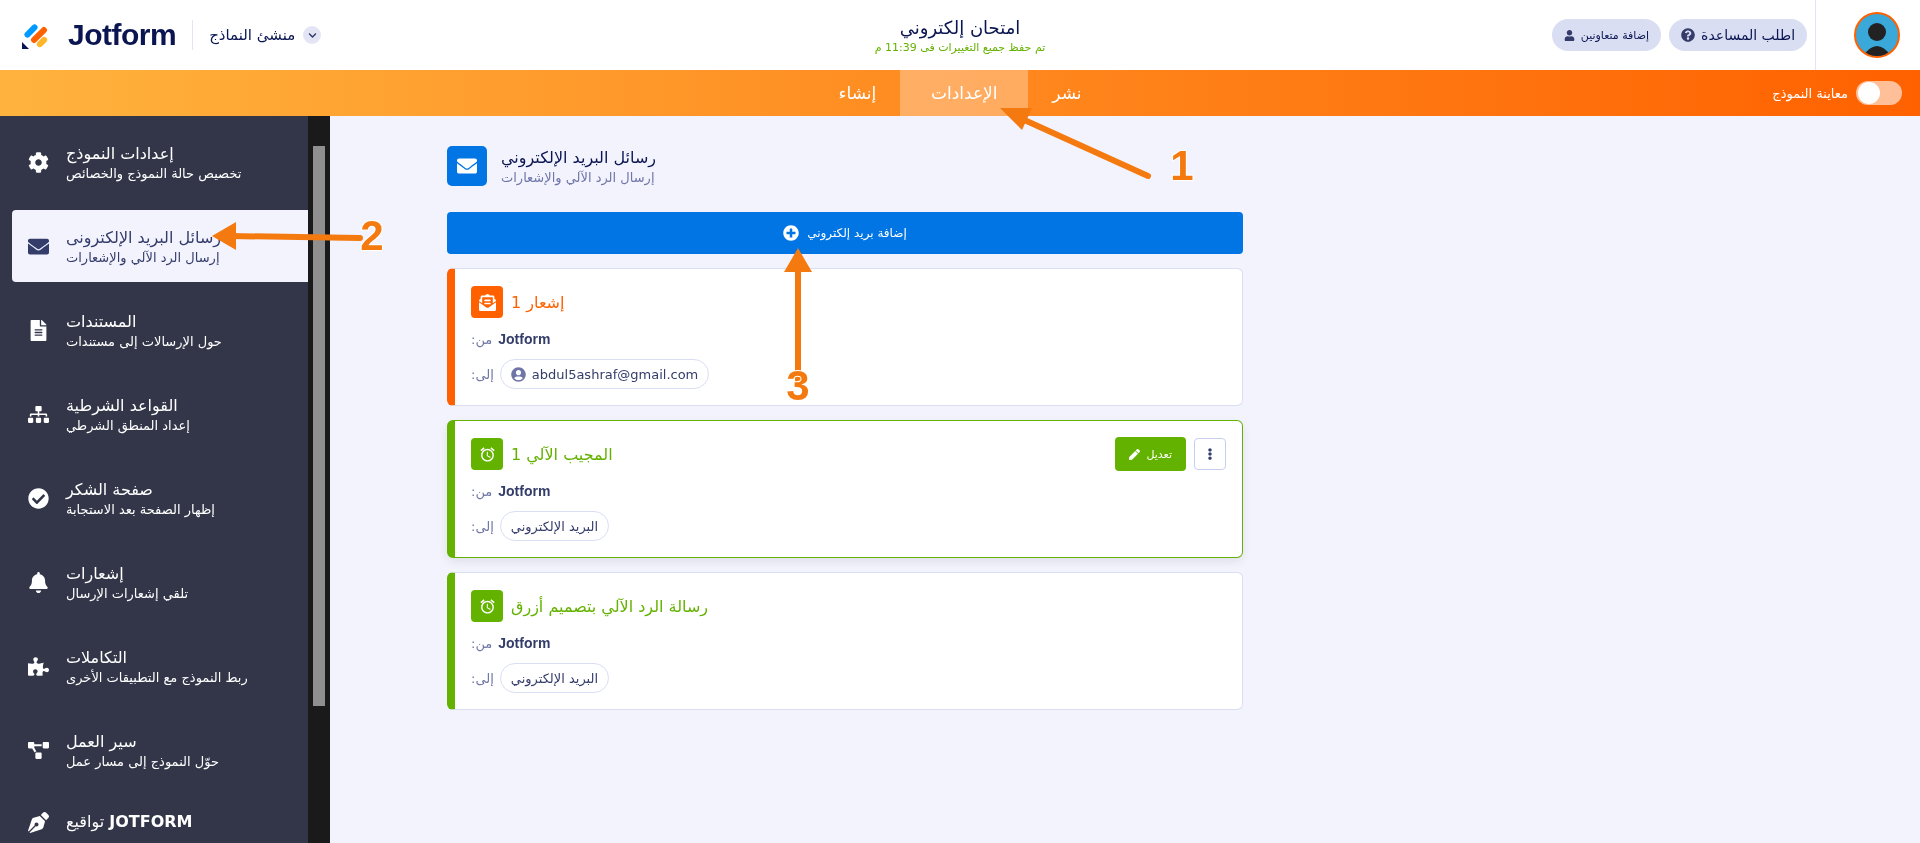 The width and height of the screenshot is (1920, 843). What do you see at coordinates (142, 761) in the screenshot?
I see `item-subtitle: حوّل النموذج إلى مسار عمل` at bounding box center [142, 761].